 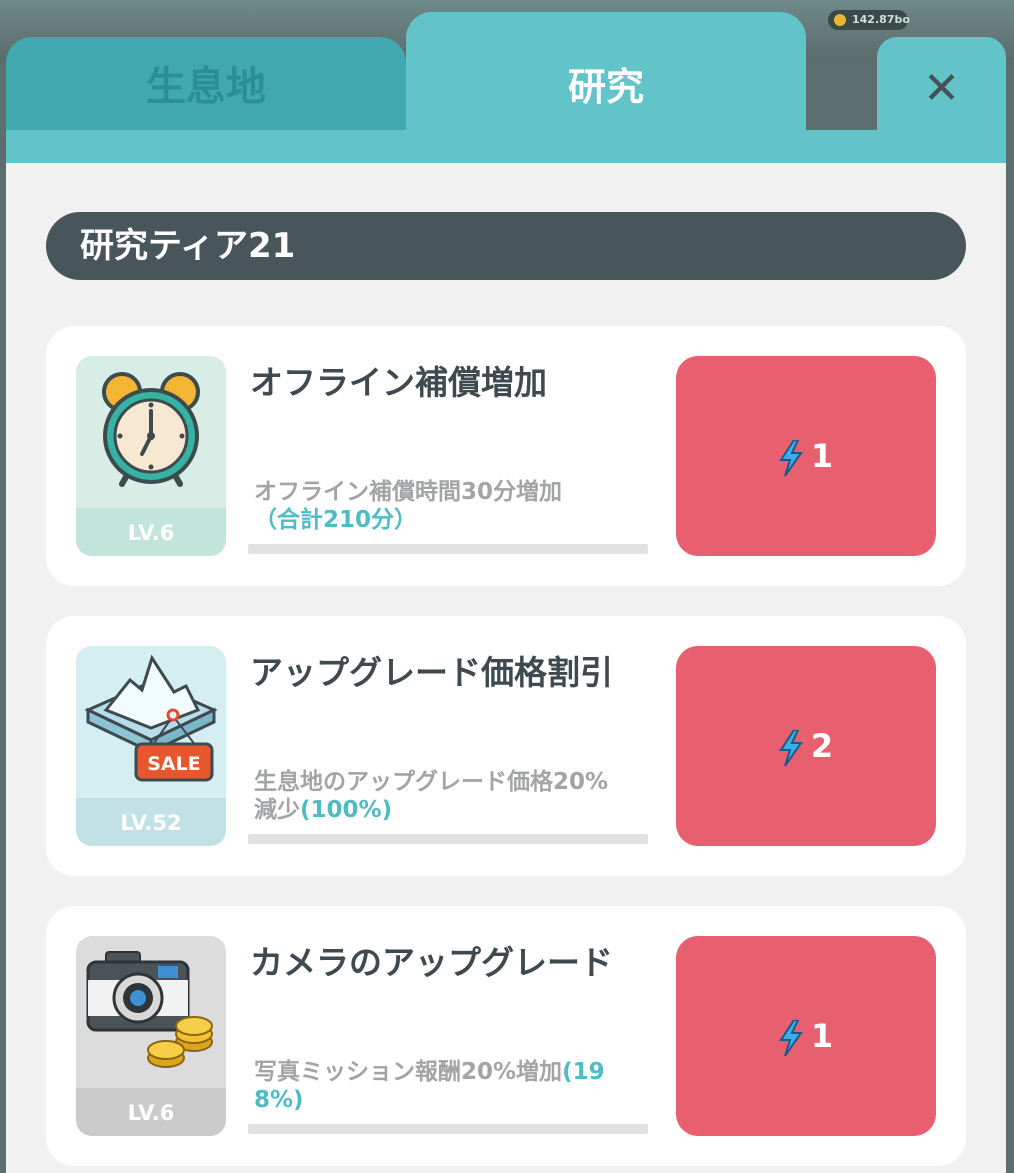 What do you see at coordinates (151, 429) in the screenshot?
I see `alarm-clock-icon` at bounding box center [151, 429].